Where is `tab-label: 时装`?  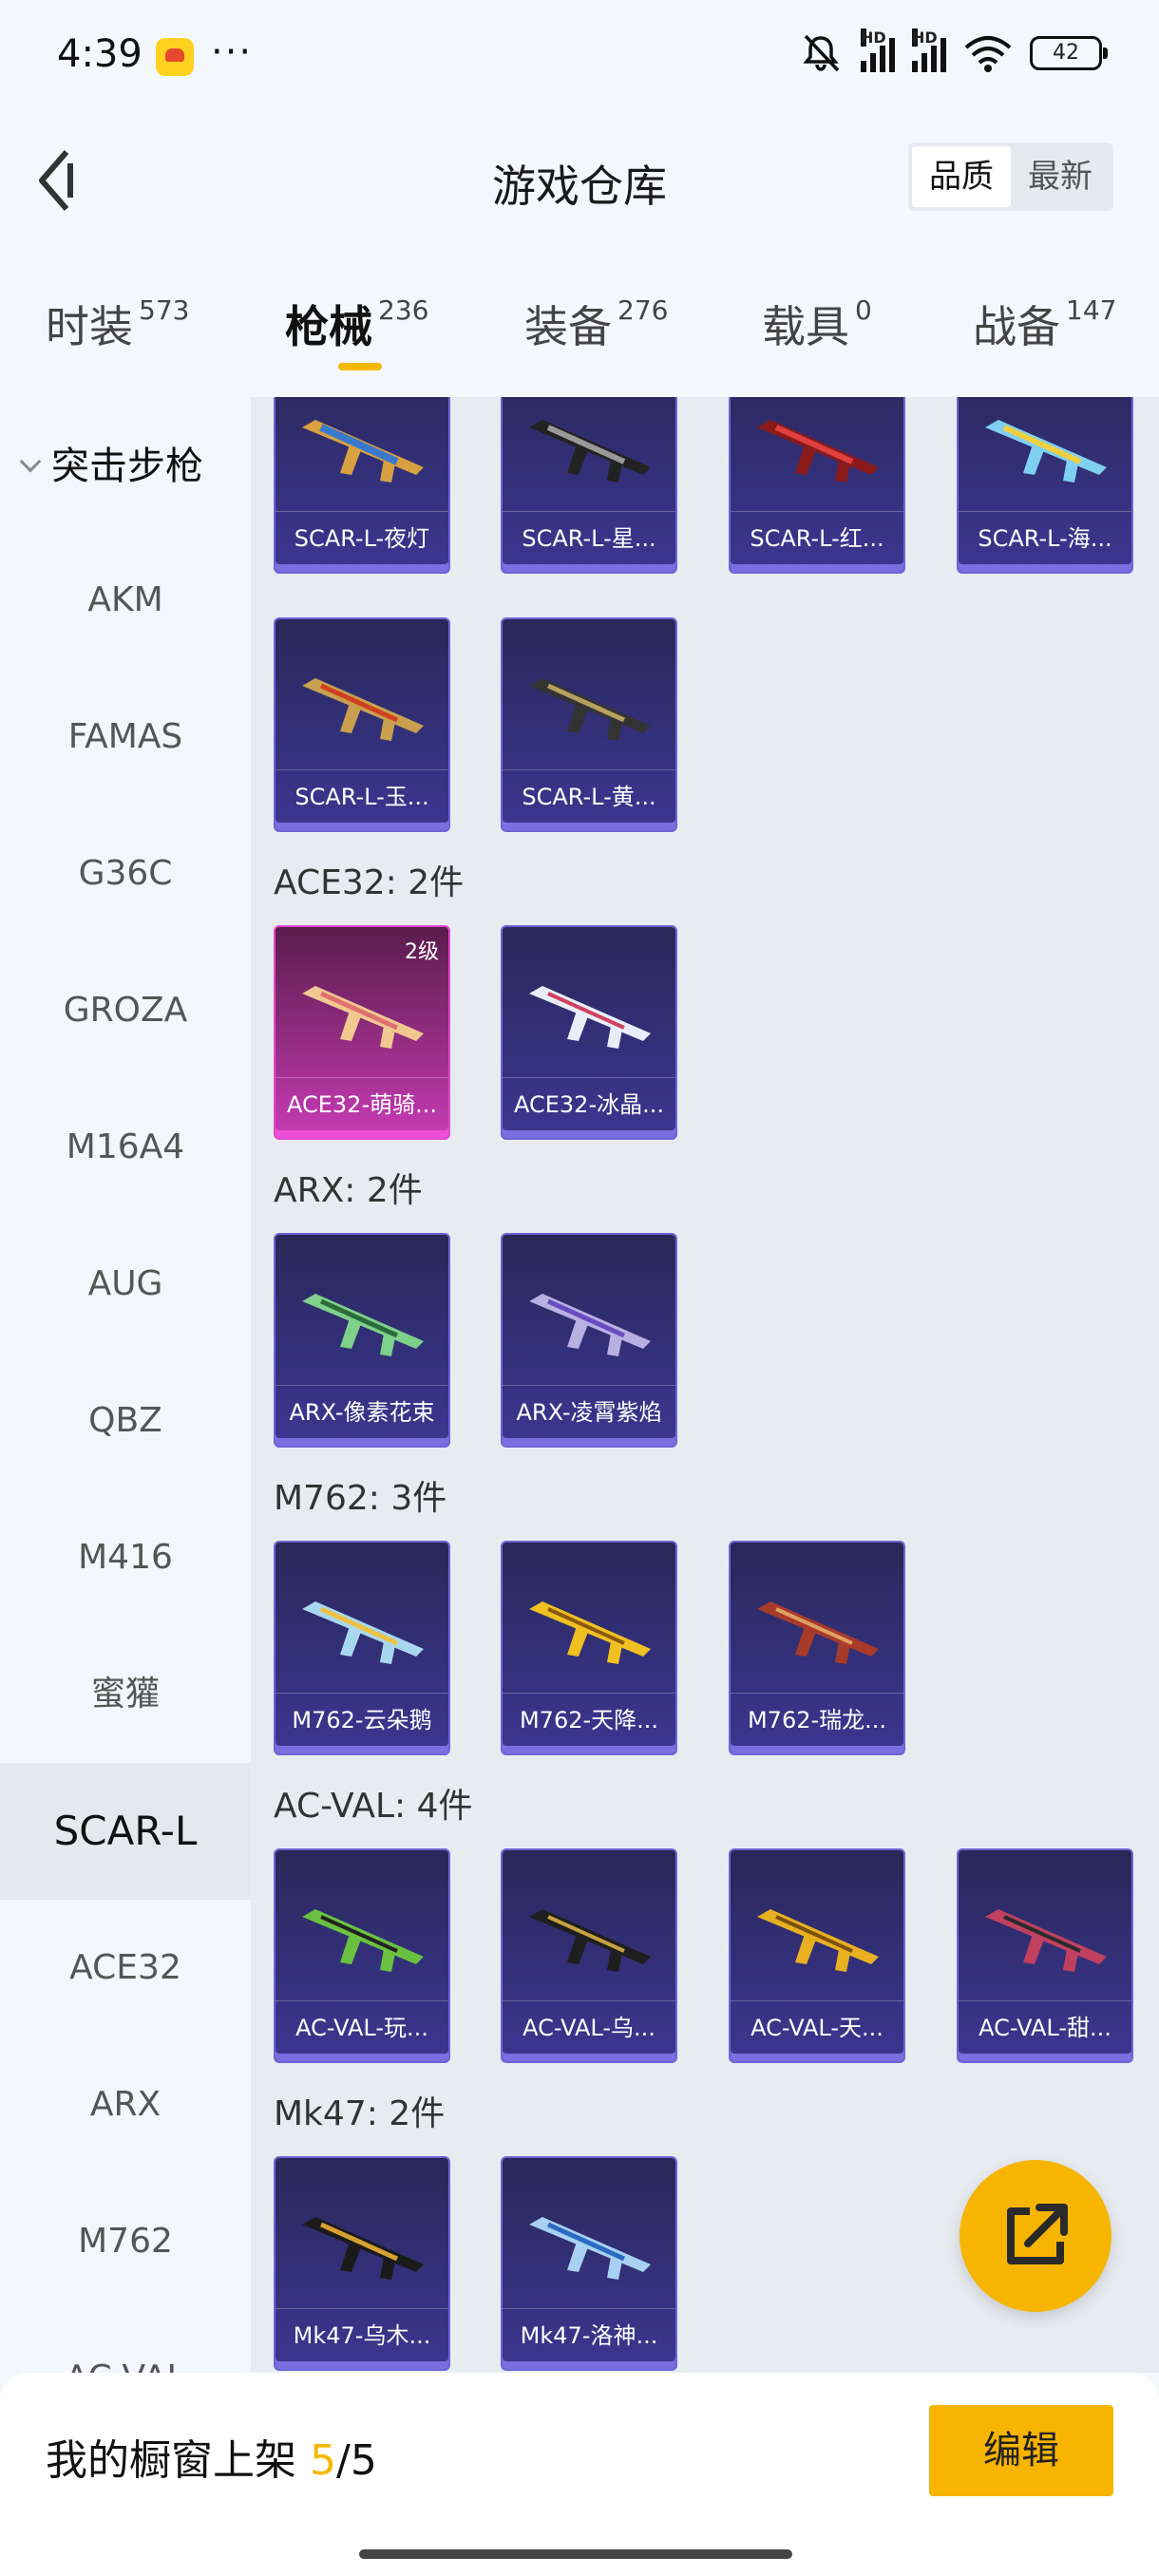 tab-label: 时装 is located at coordinates (89, 326).